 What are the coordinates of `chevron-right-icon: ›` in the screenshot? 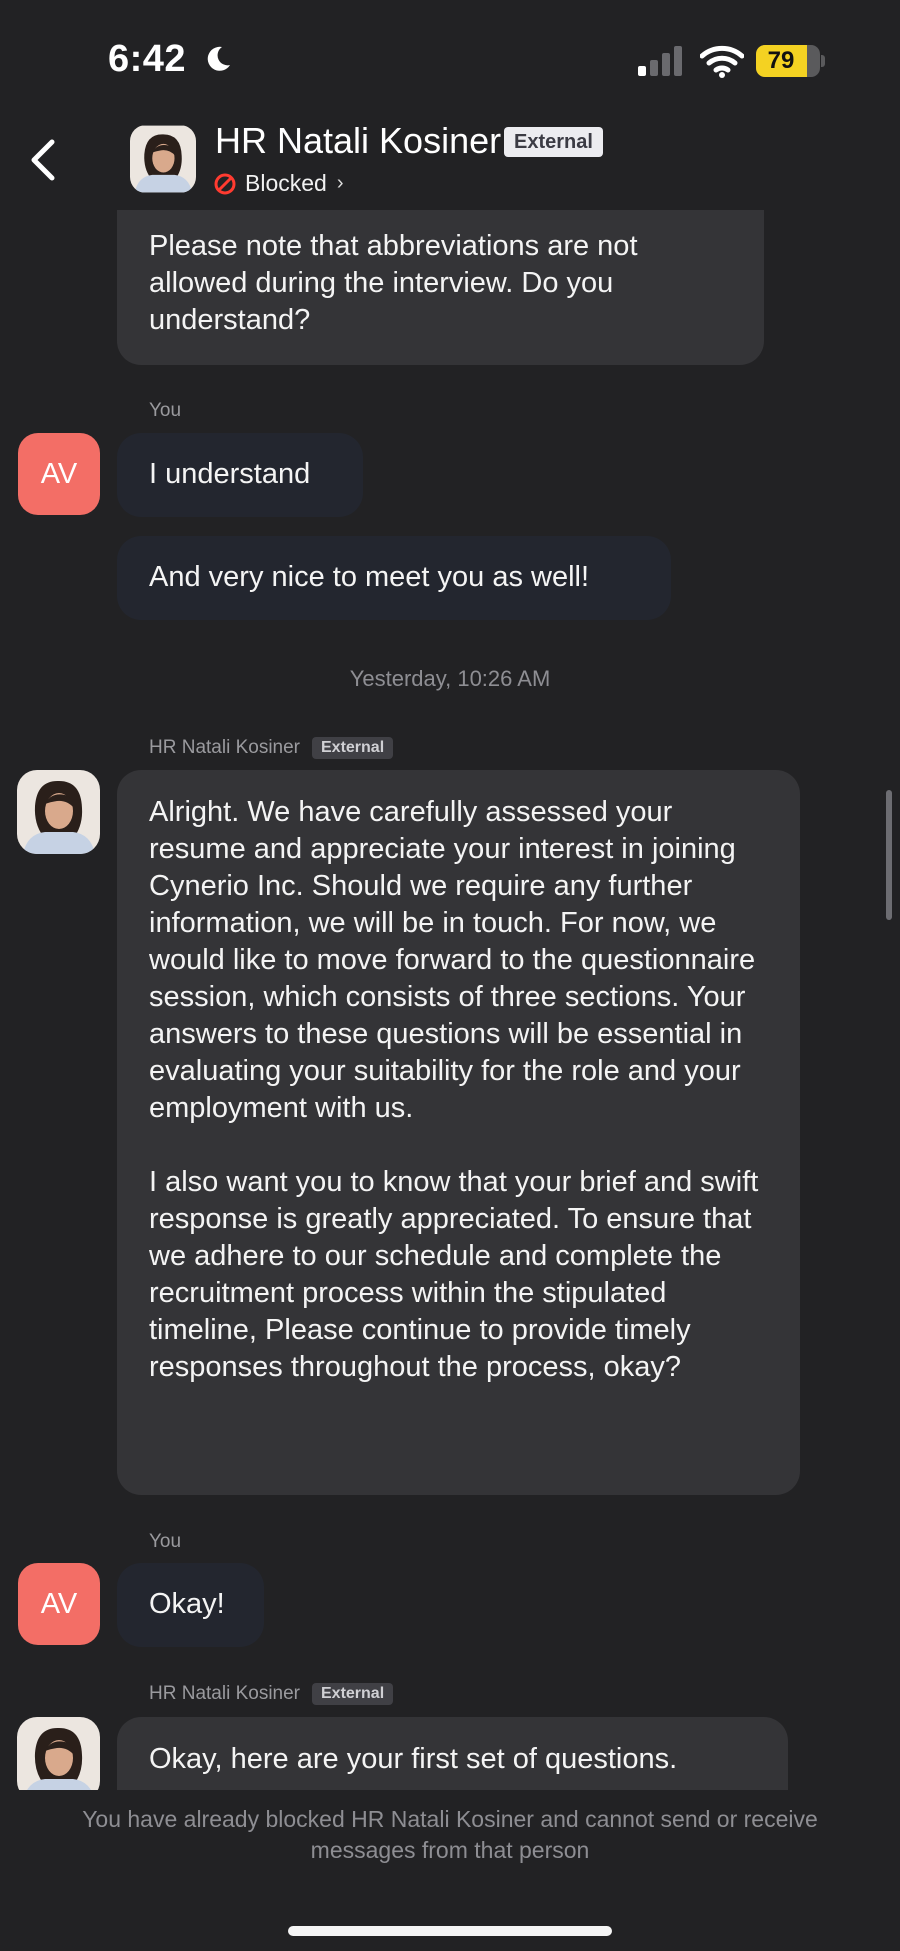 It's located at (340, 183).